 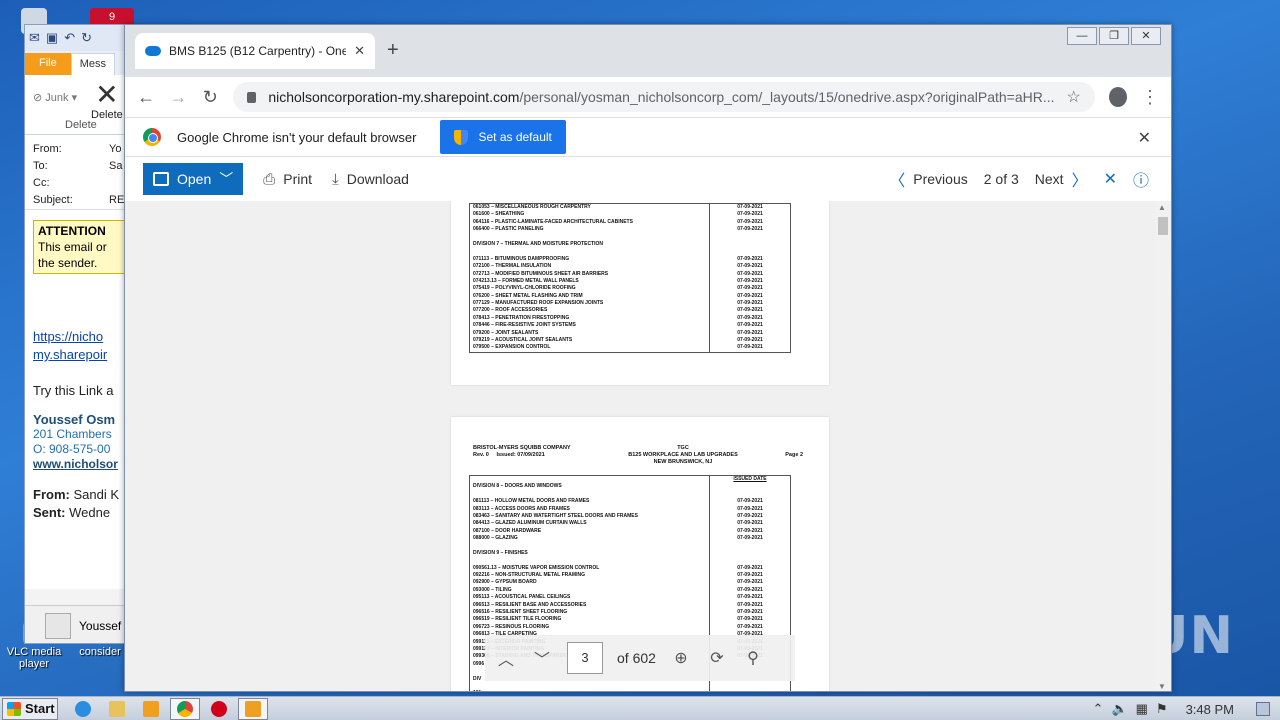 I want to click on desktop-icon-consider: consider, so click(x=100, y=652).